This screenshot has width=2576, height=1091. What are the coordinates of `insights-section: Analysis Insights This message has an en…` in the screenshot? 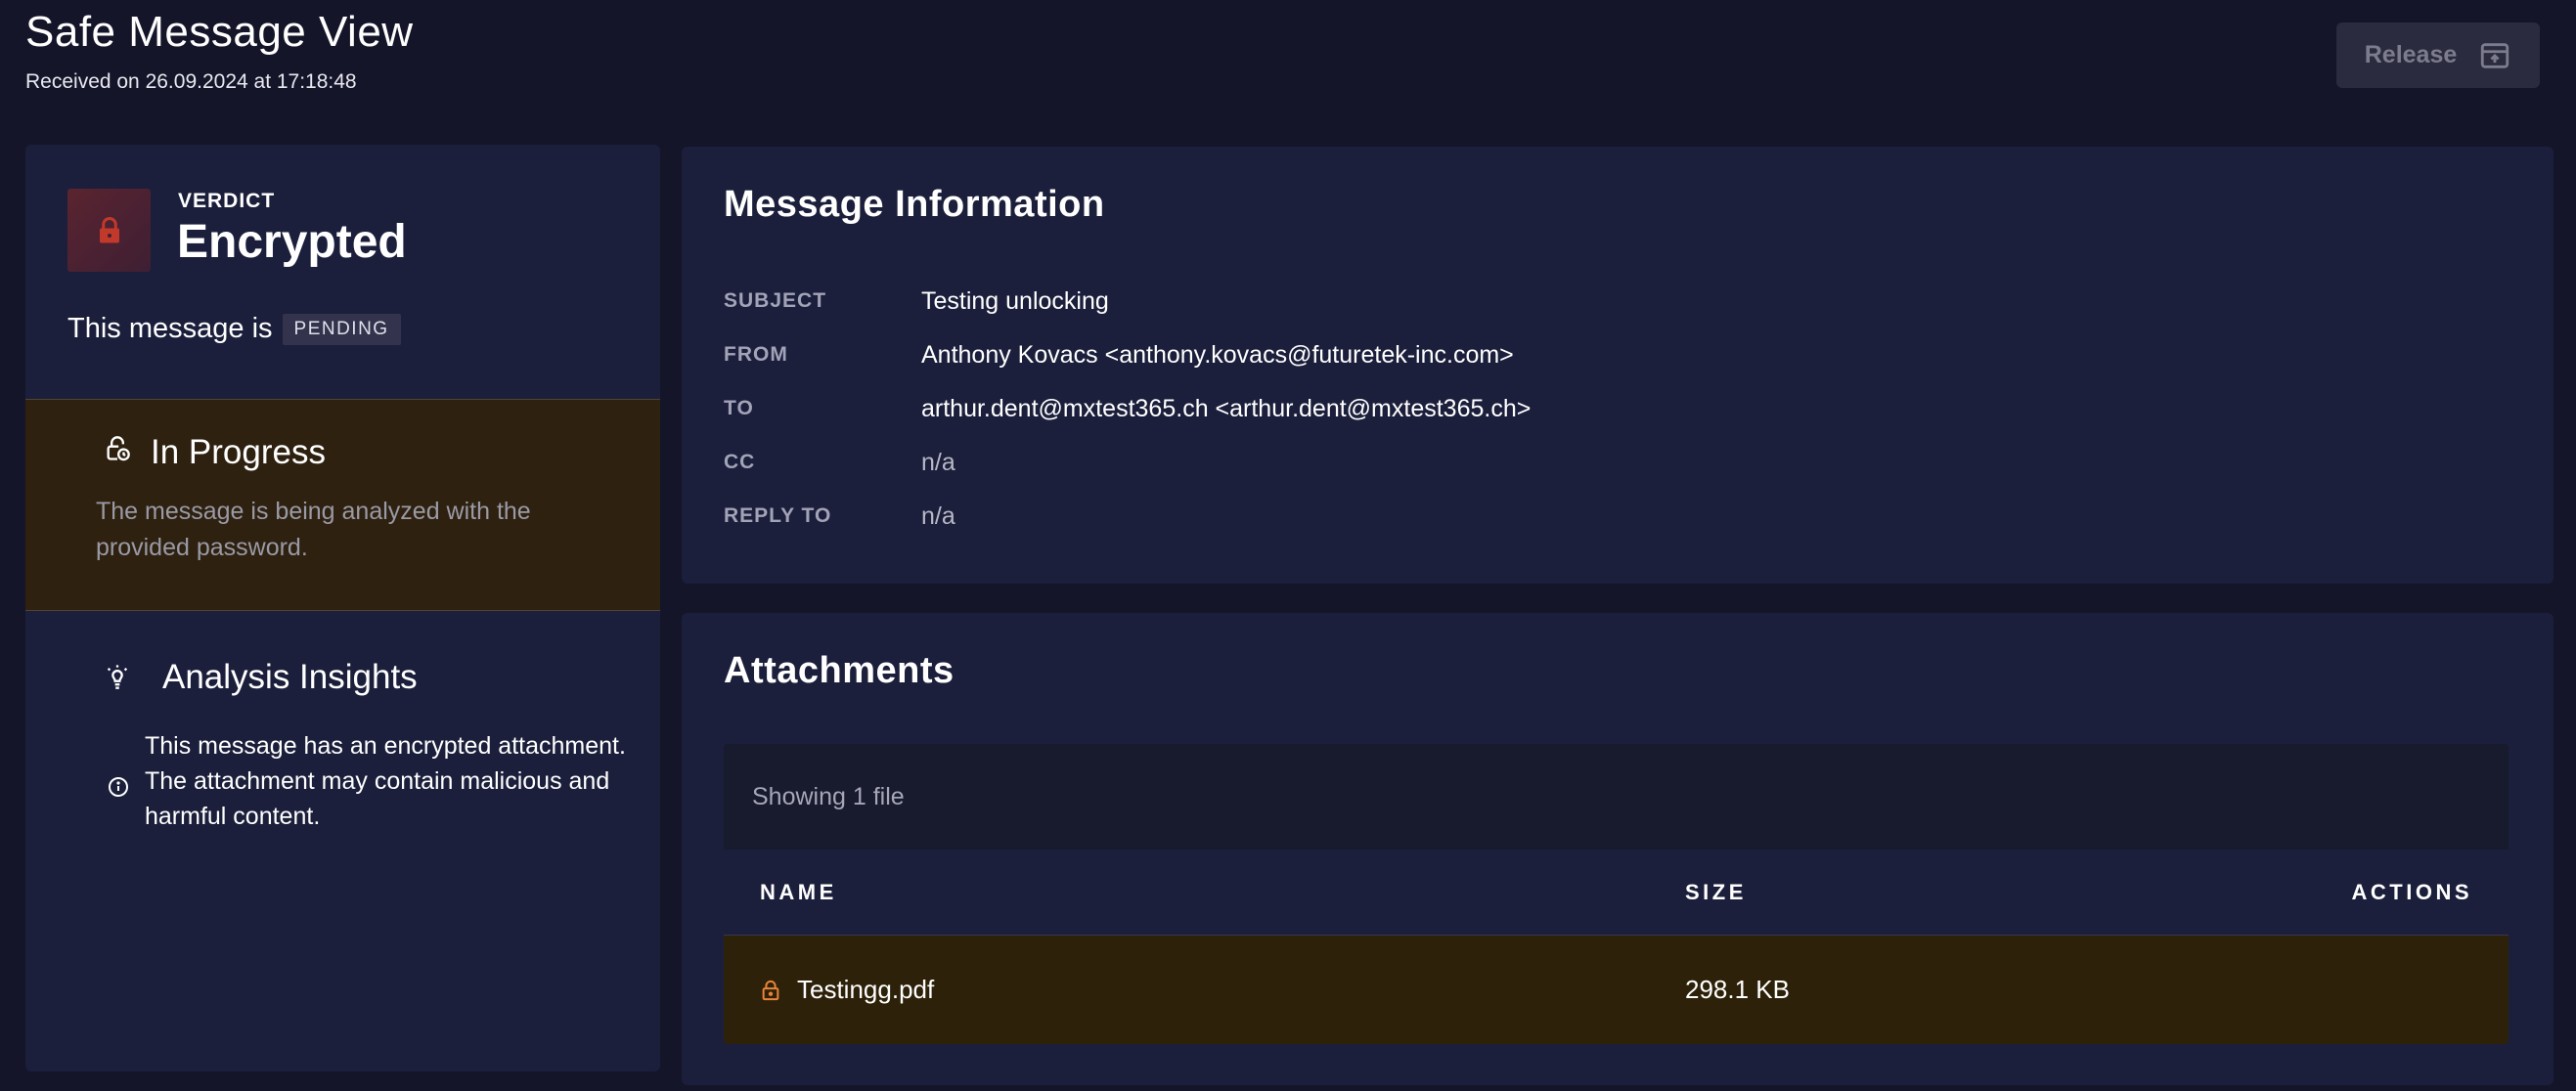 It's located at (342, 841).